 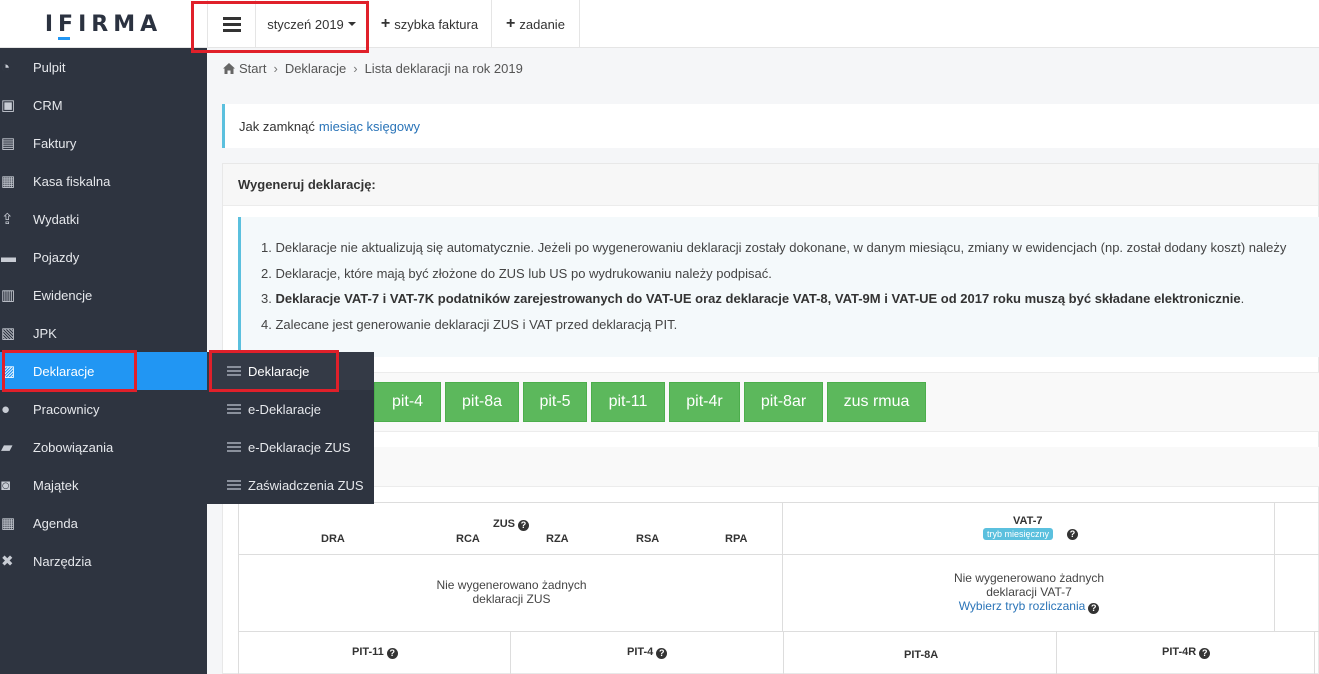 I want to click on sidebar-item-label: Zobowiązania, so click(x=73, y=447).